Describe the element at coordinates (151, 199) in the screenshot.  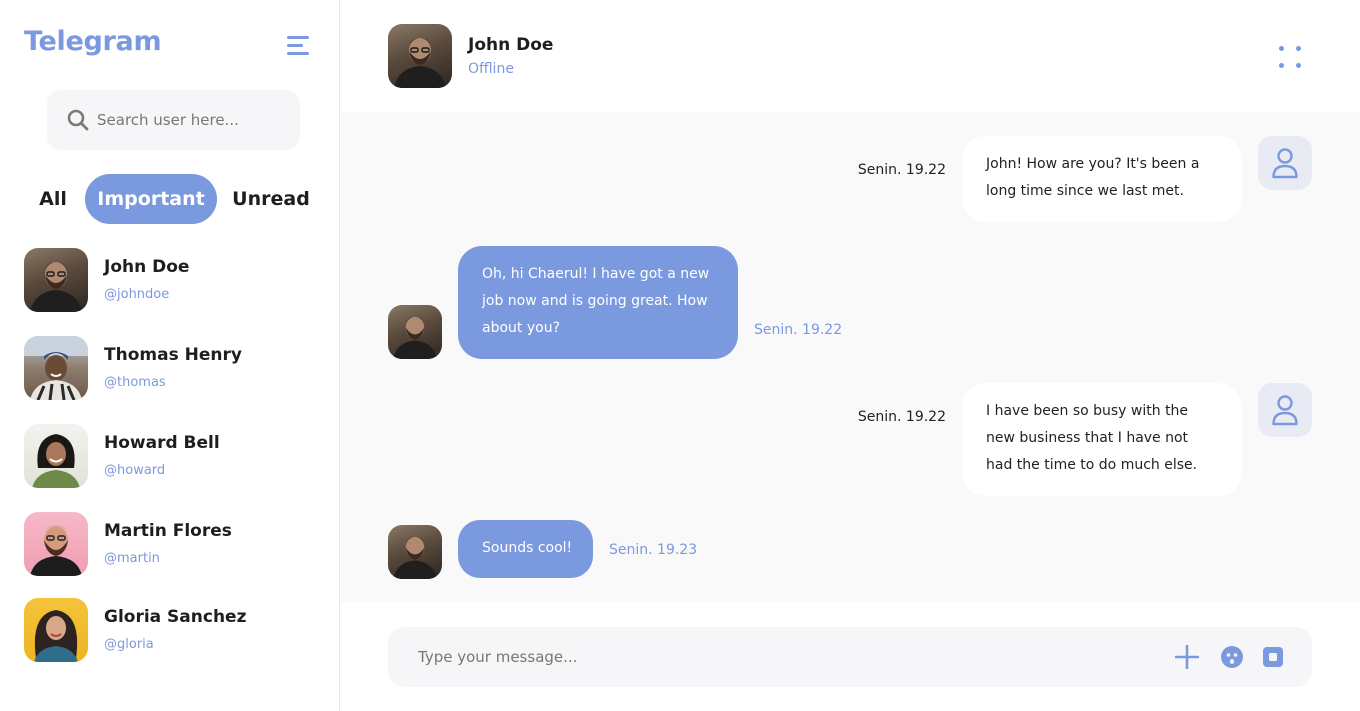
I see `tab-important: Important` at that location.